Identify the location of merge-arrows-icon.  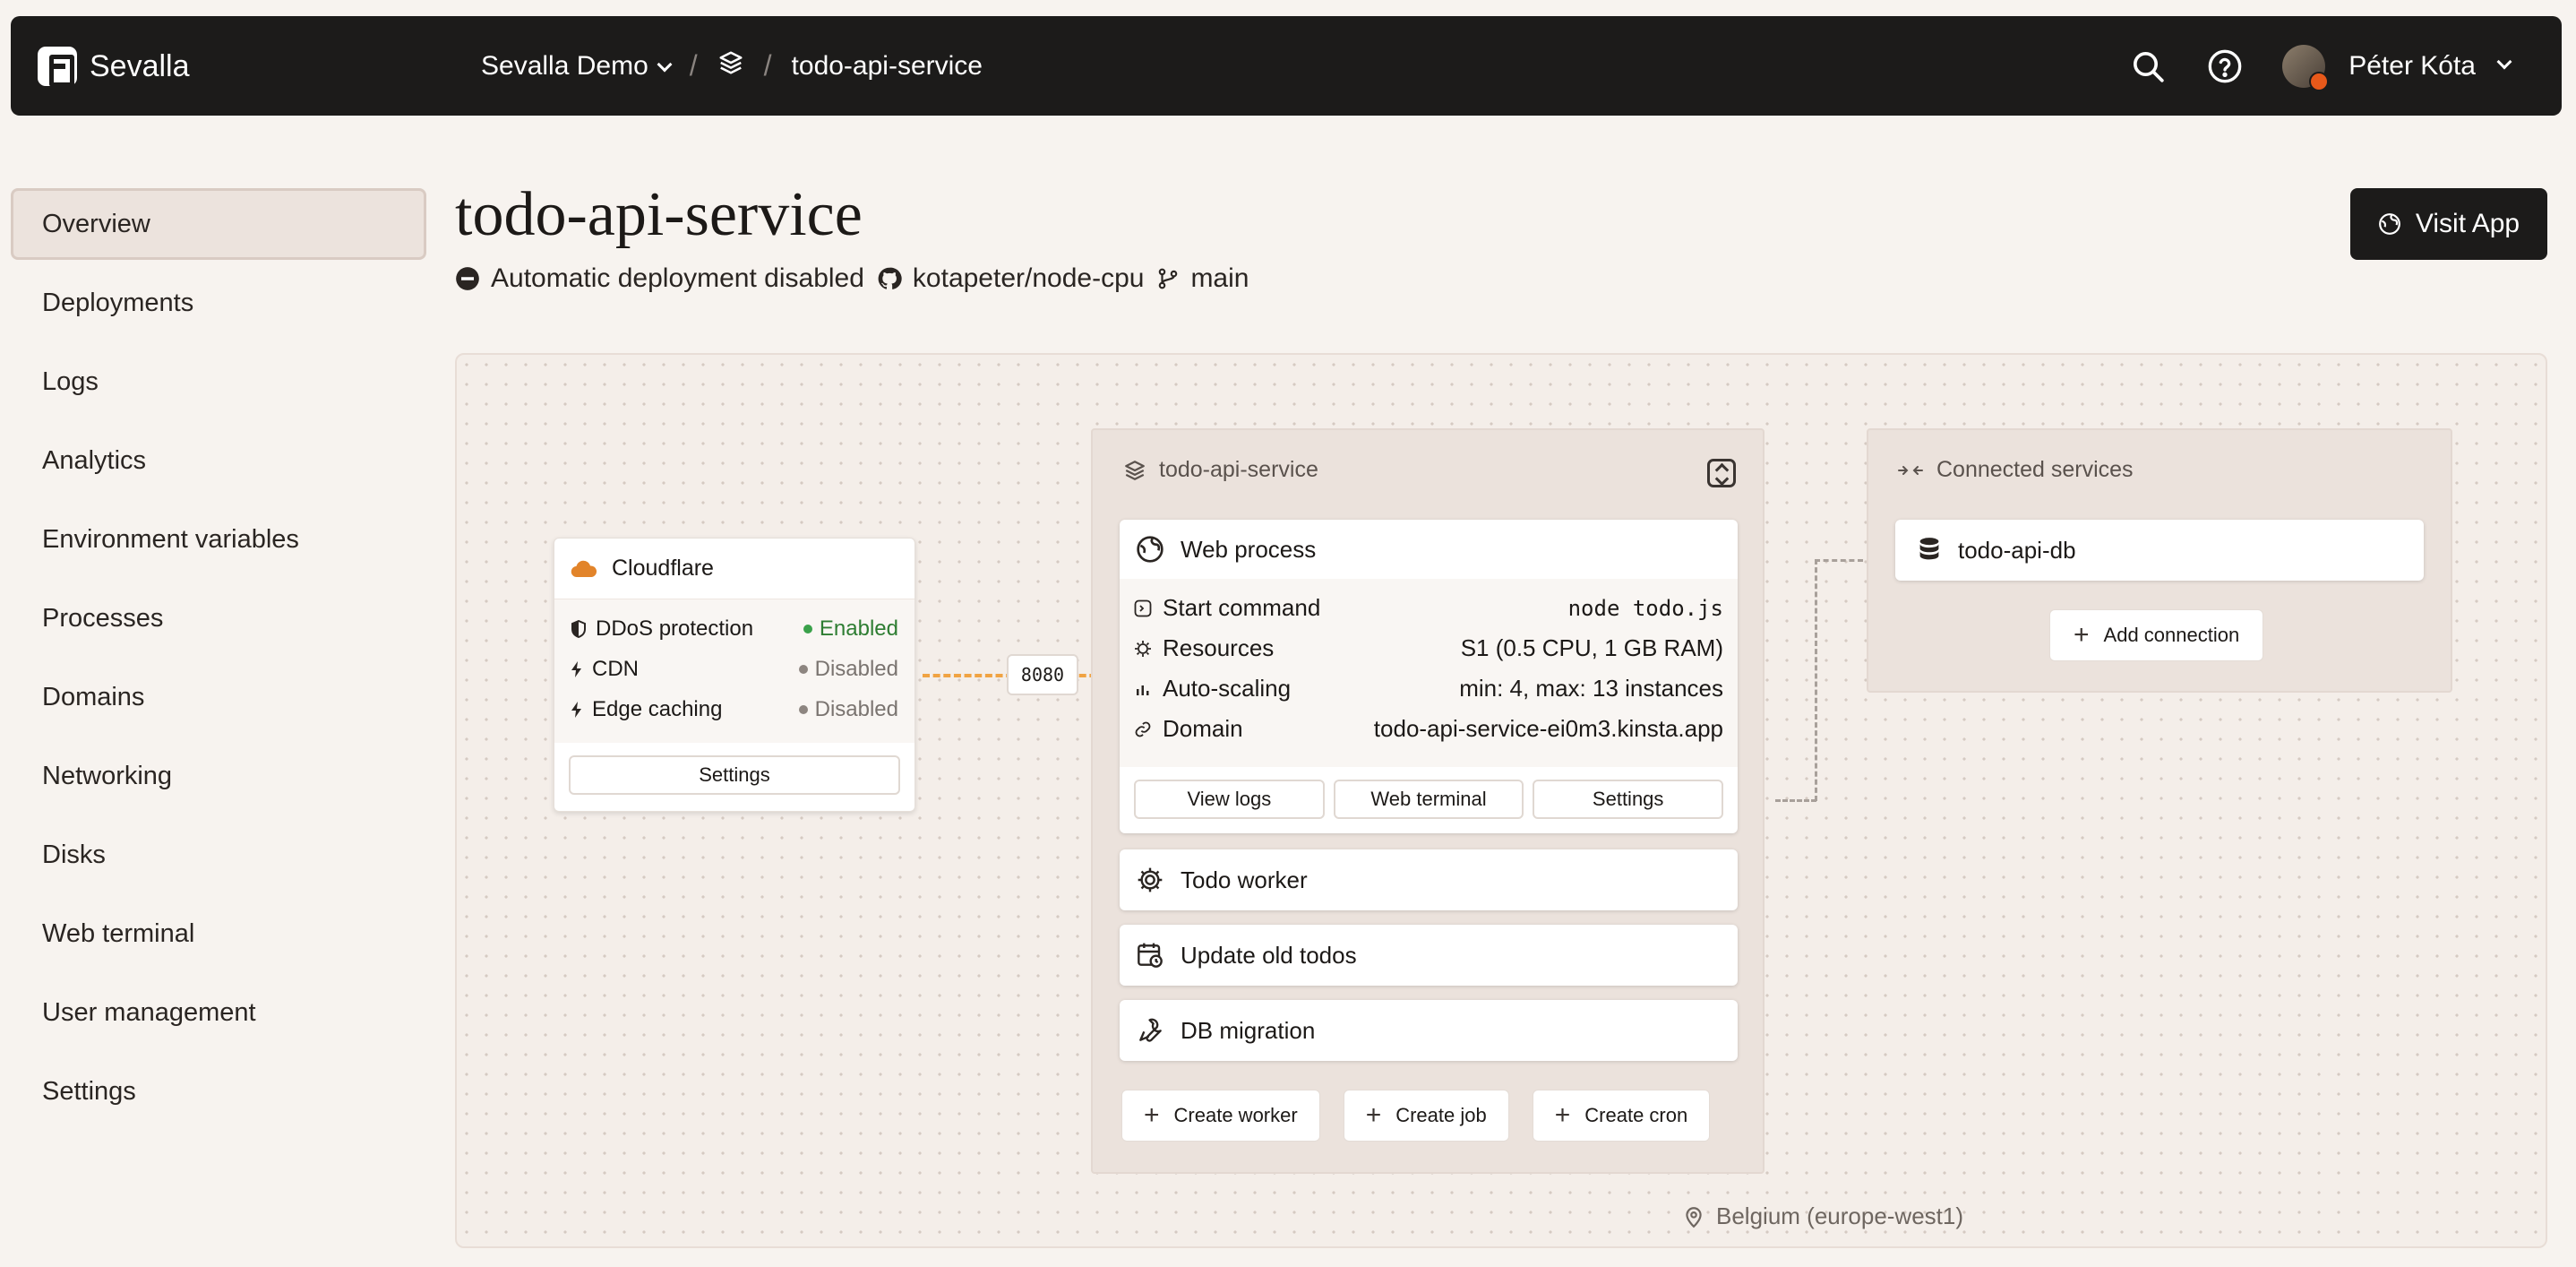
(1910, 470).